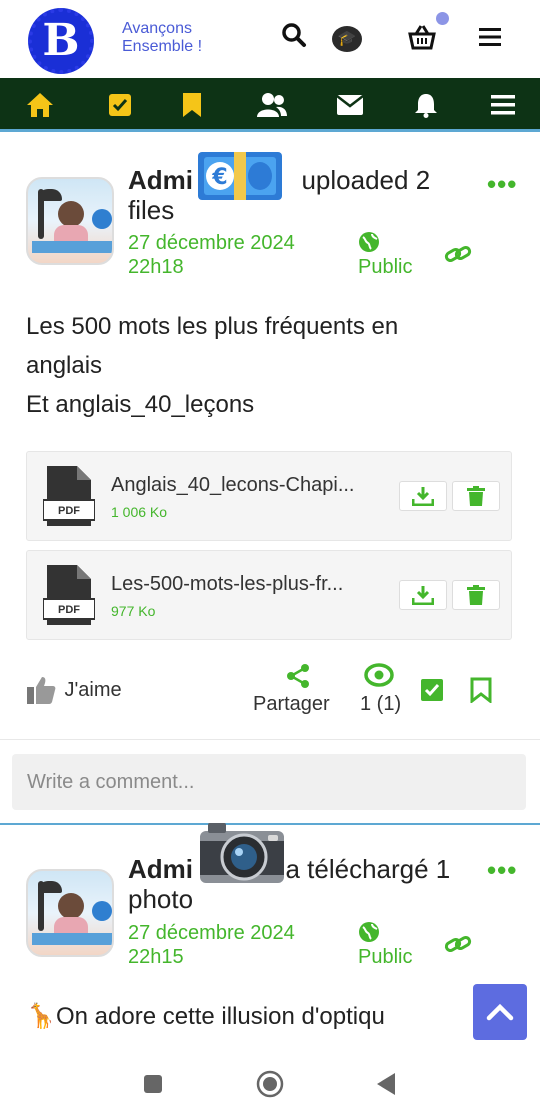 The image size is (540, 1117). I want to click on post-text-line: Et anglais_40_leçons, so click(140, 404).